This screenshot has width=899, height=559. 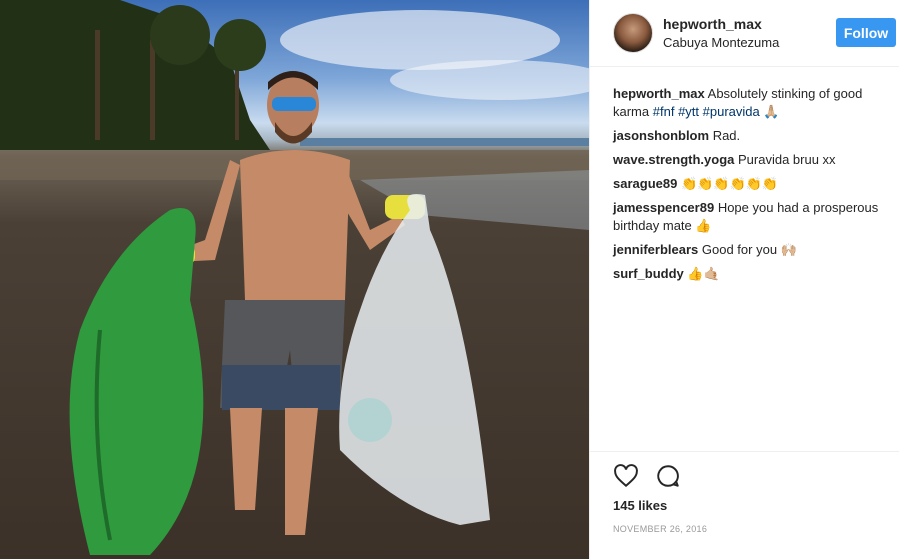 I want to click on likes-count: 145 likes, so click(x=744, y=505).